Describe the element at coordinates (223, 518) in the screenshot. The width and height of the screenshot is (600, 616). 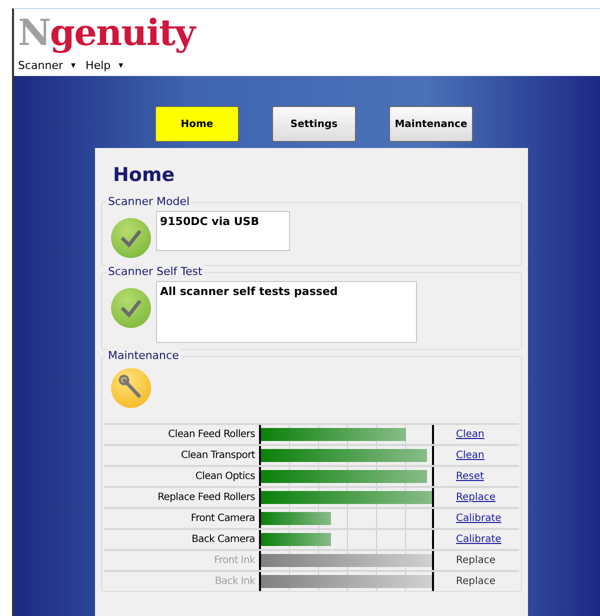
I see `maintenance-label: Front Camera` at that location.